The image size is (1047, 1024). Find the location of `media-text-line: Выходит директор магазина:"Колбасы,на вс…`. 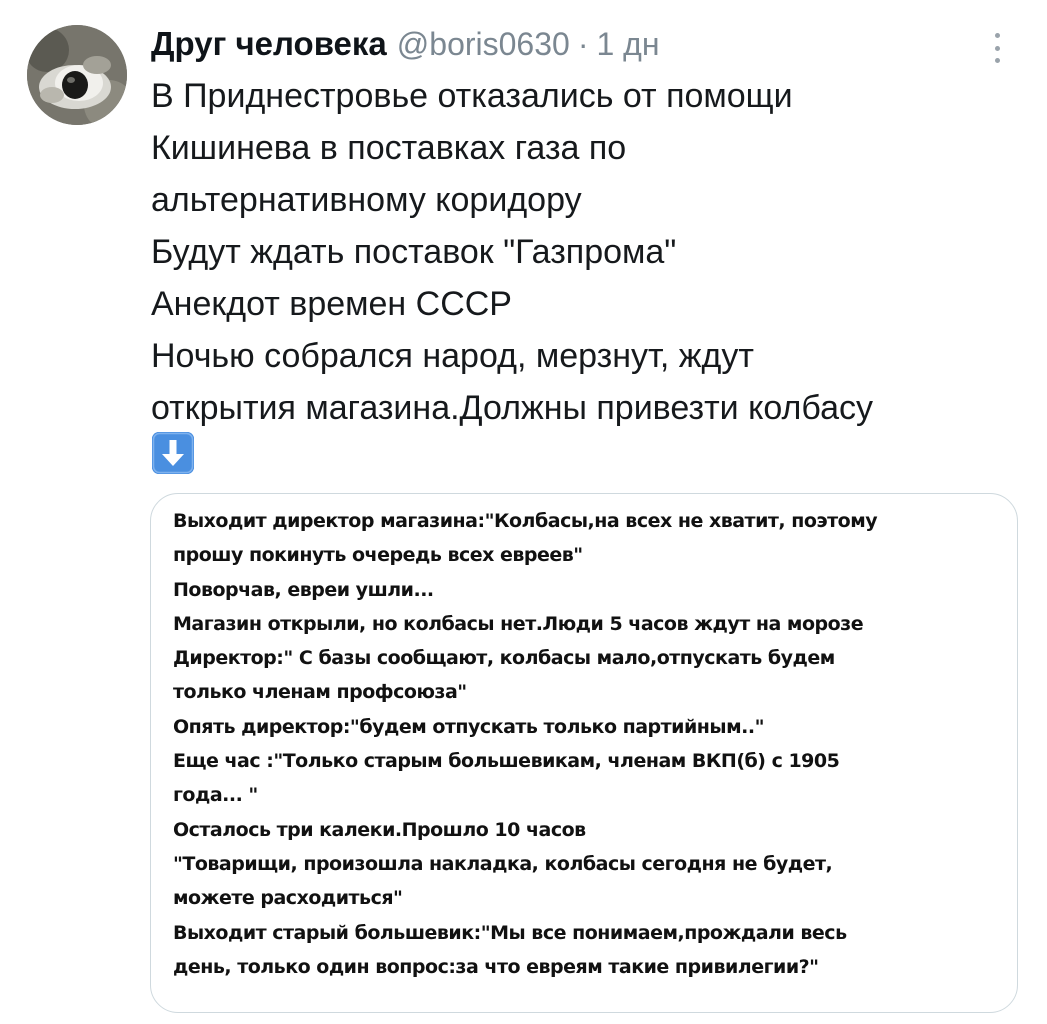

media-text-line: Выходит директор магазина:"Колбасы,на вс… is located at coordinates (525, 521).